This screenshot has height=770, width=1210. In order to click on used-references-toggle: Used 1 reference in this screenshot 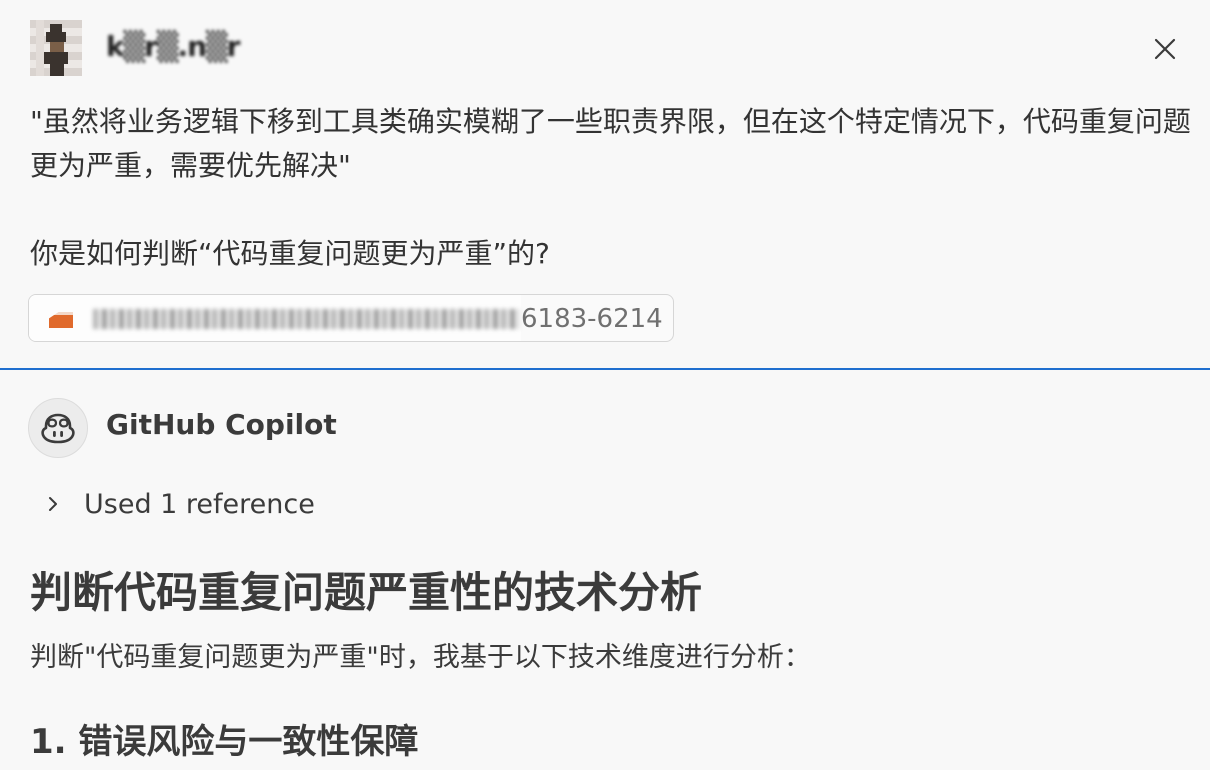, I will do `click(179, 504)`.